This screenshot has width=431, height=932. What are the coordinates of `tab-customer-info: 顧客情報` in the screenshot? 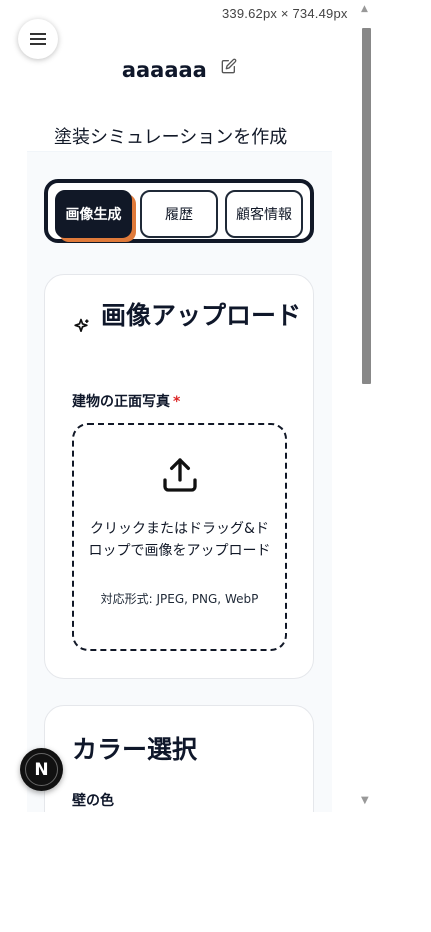 It's located at (264, 214).